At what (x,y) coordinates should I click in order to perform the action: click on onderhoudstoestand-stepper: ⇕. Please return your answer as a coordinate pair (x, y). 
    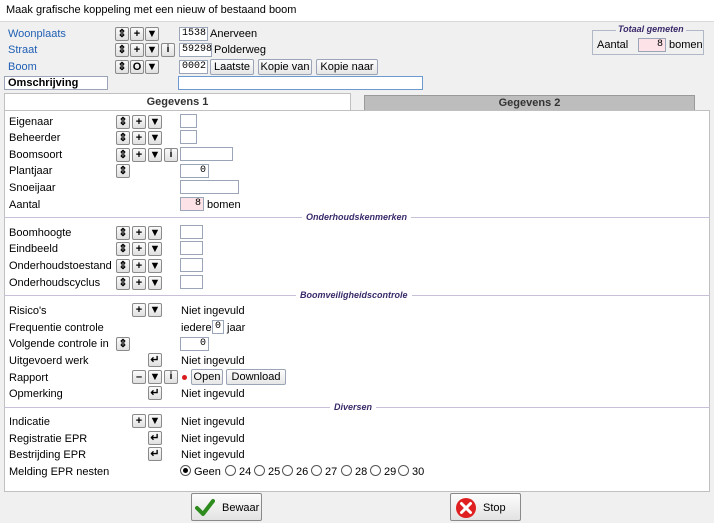
    Looking at the image, I should click on (123, 266).